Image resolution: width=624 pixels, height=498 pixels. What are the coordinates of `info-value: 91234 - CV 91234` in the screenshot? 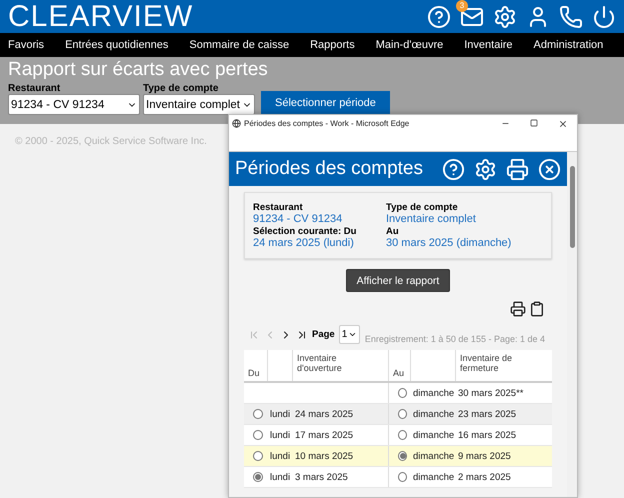 It's located at (298, 219).